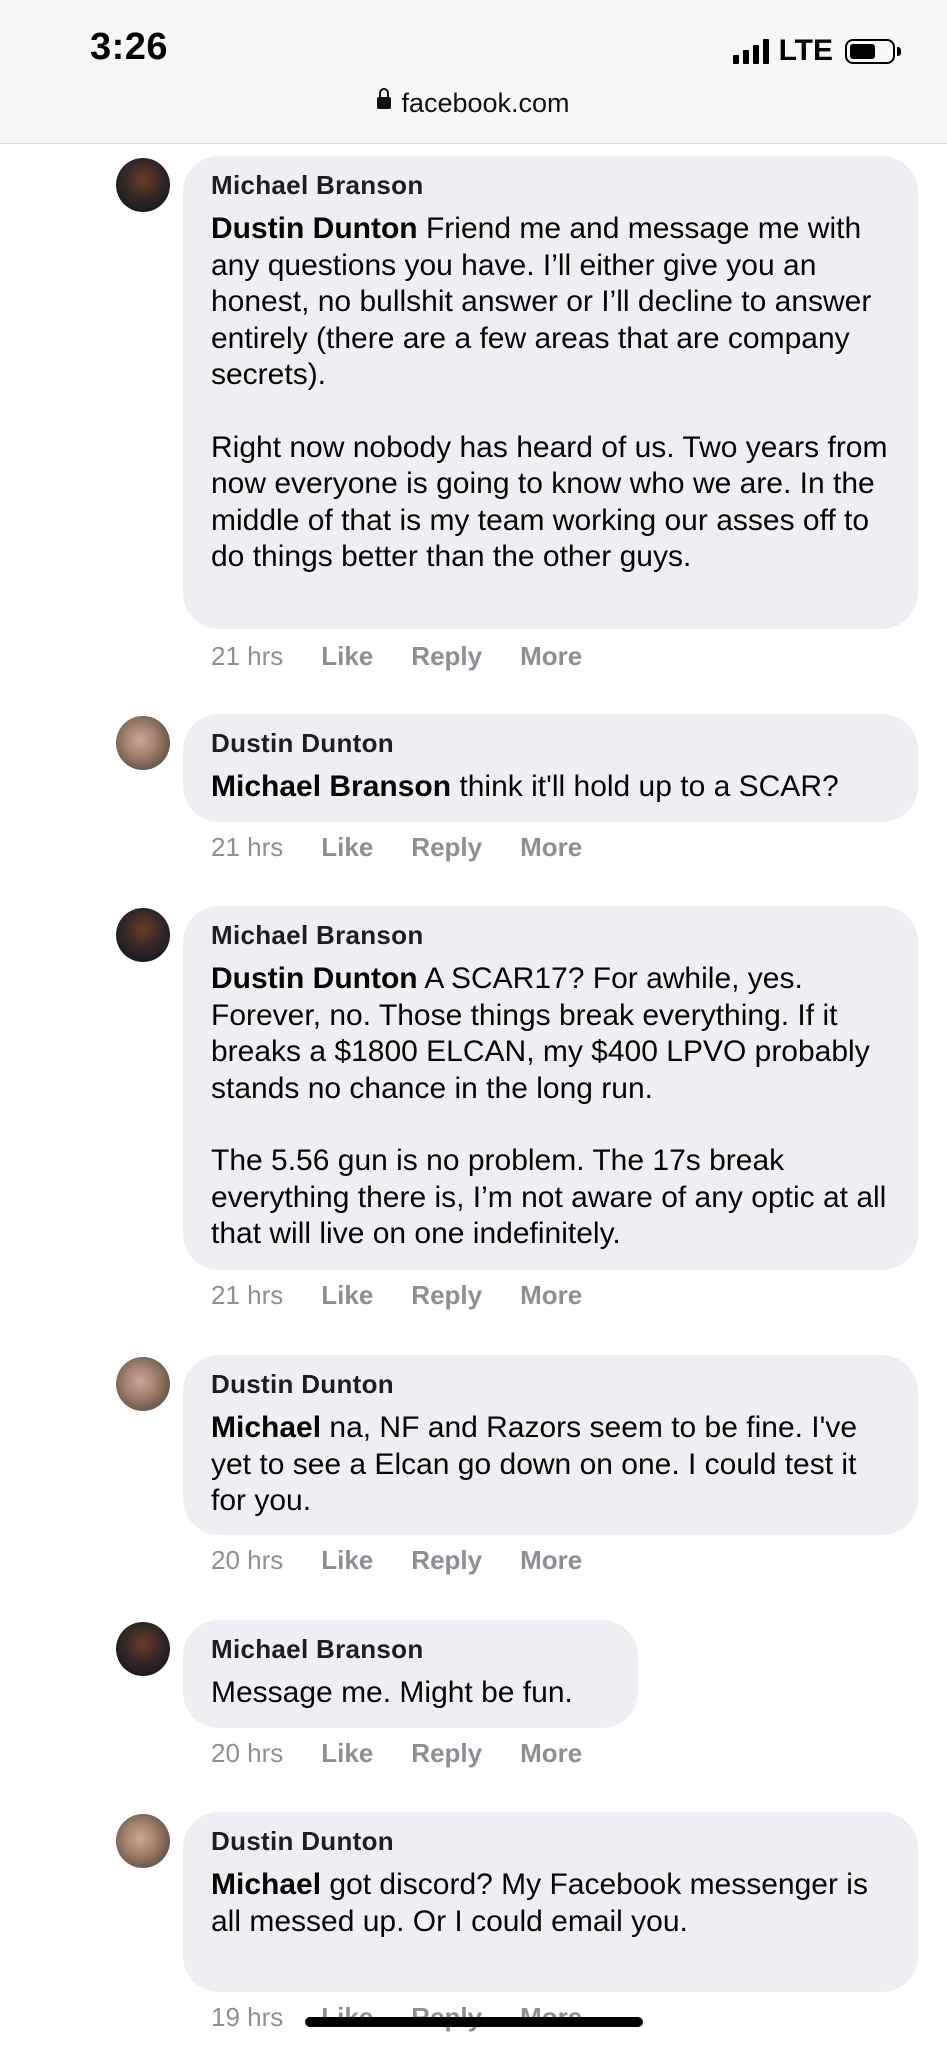 This screenshot has height=2048, width=947. Describe the element at coordinates (873, 51) in the screenshot. I see `battery-icon` at that location.